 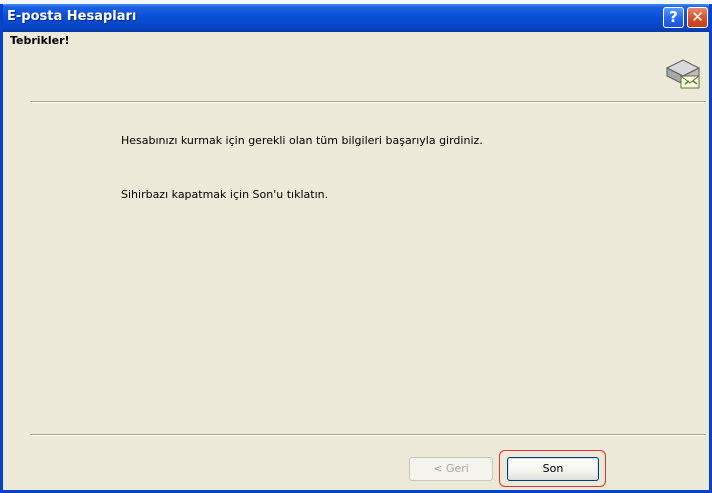 I want to click on finish-button-highlight, so click(x=552, y=468).